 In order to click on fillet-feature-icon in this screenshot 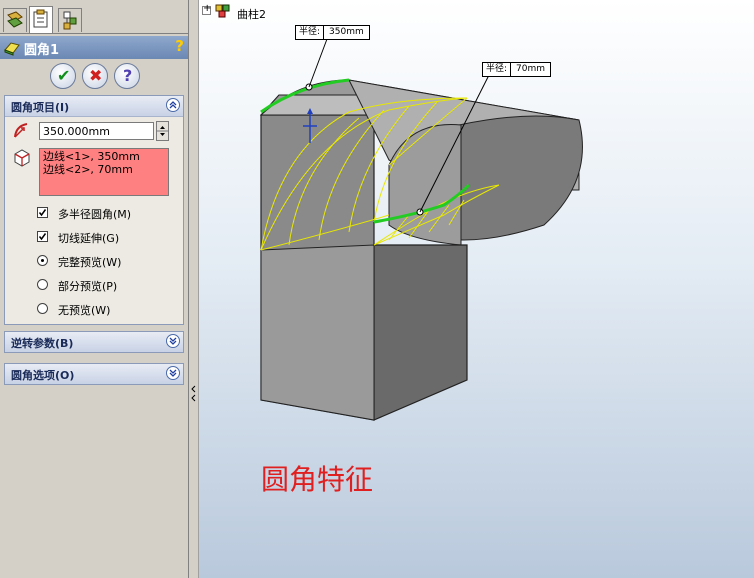, I will do `click(12, 49)`.